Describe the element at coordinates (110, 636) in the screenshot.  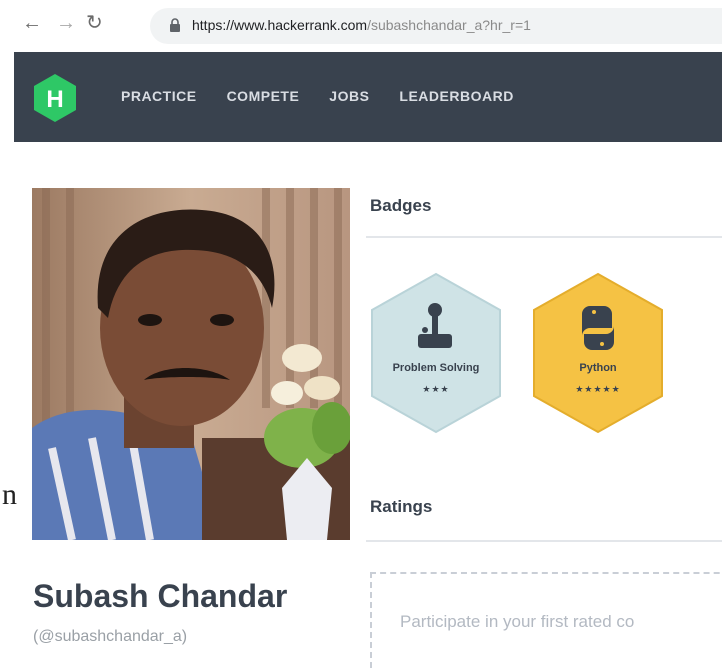
I see `profile-handle: (@subashchandar_a)` at that location.